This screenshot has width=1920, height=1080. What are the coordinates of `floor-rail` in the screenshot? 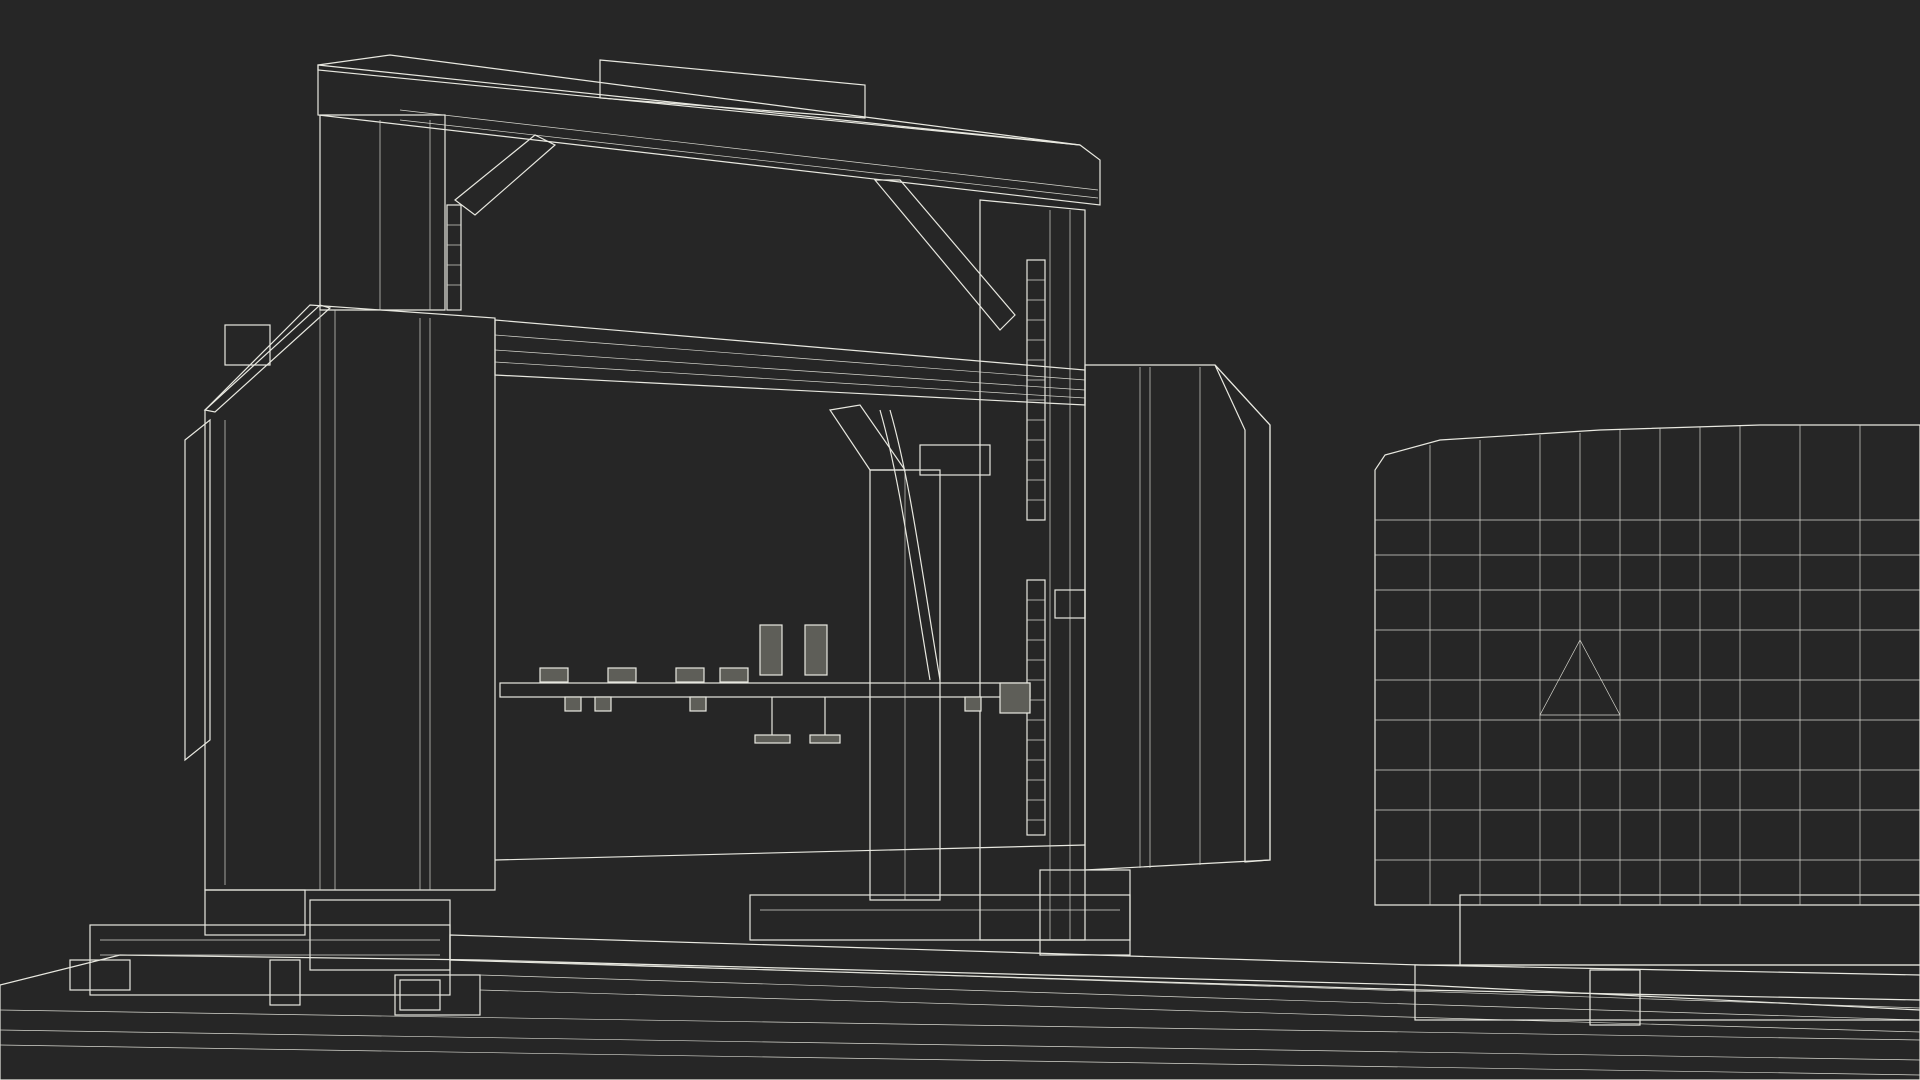 It's located at (960, 1007).